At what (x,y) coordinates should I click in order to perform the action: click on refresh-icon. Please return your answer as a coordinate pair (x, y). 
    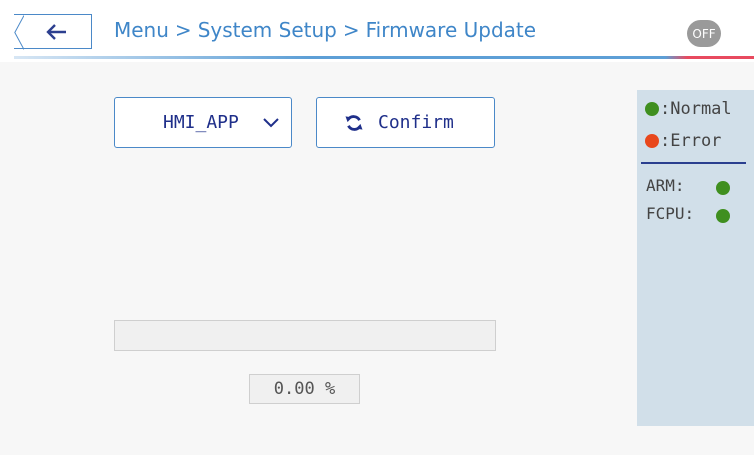
    Looking at the image, I should click on (354, 123).